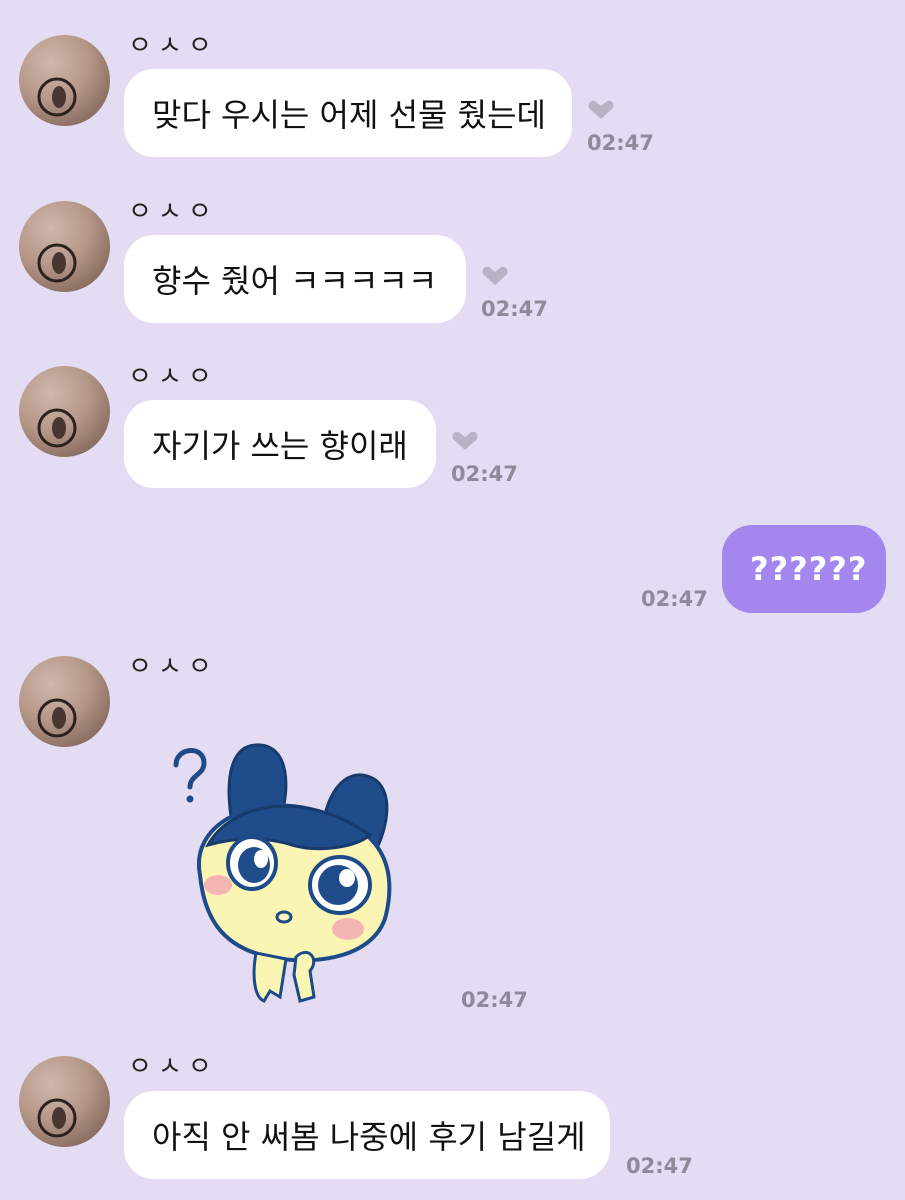  What do you see at coordinates (280, 444) in the screenshot?
I see `message-bubble: 자기가 쓰는 향이래` at bounding box center [280, 444].